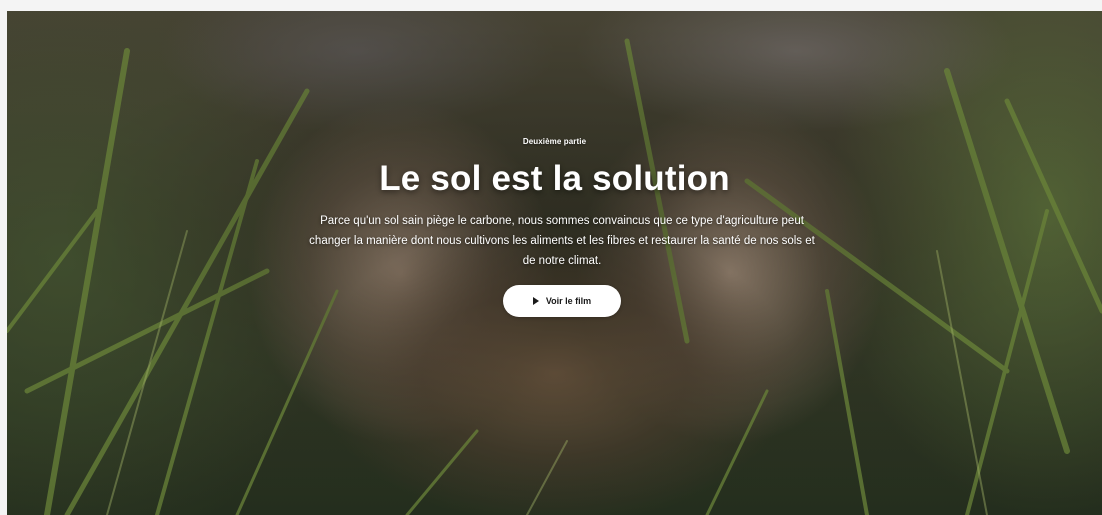 The height and width of the screenshot is (515, 1102). What do you see at coordinates (554, 141) in the screenshot?
I see `hero-eyebrow: Deuxième partie` at bounding box center [554, 141].